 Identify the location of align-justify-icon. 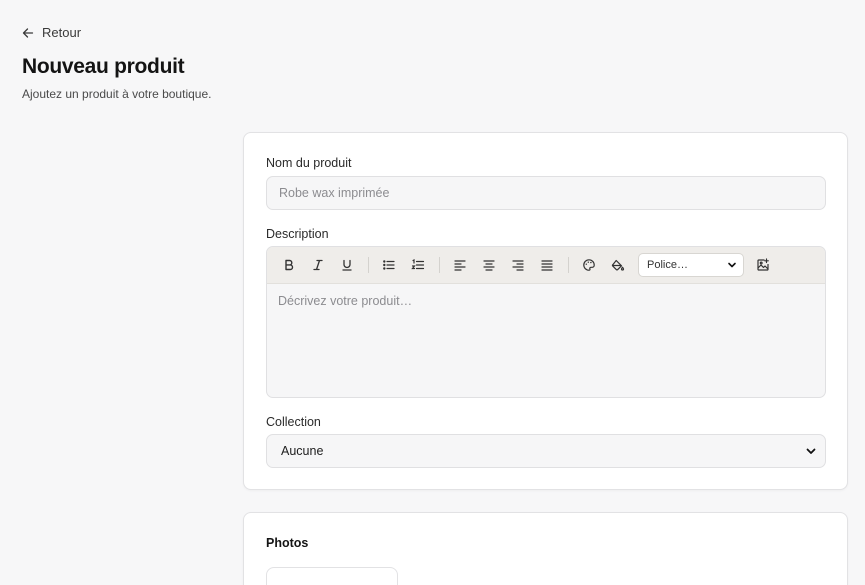
(547, 265).